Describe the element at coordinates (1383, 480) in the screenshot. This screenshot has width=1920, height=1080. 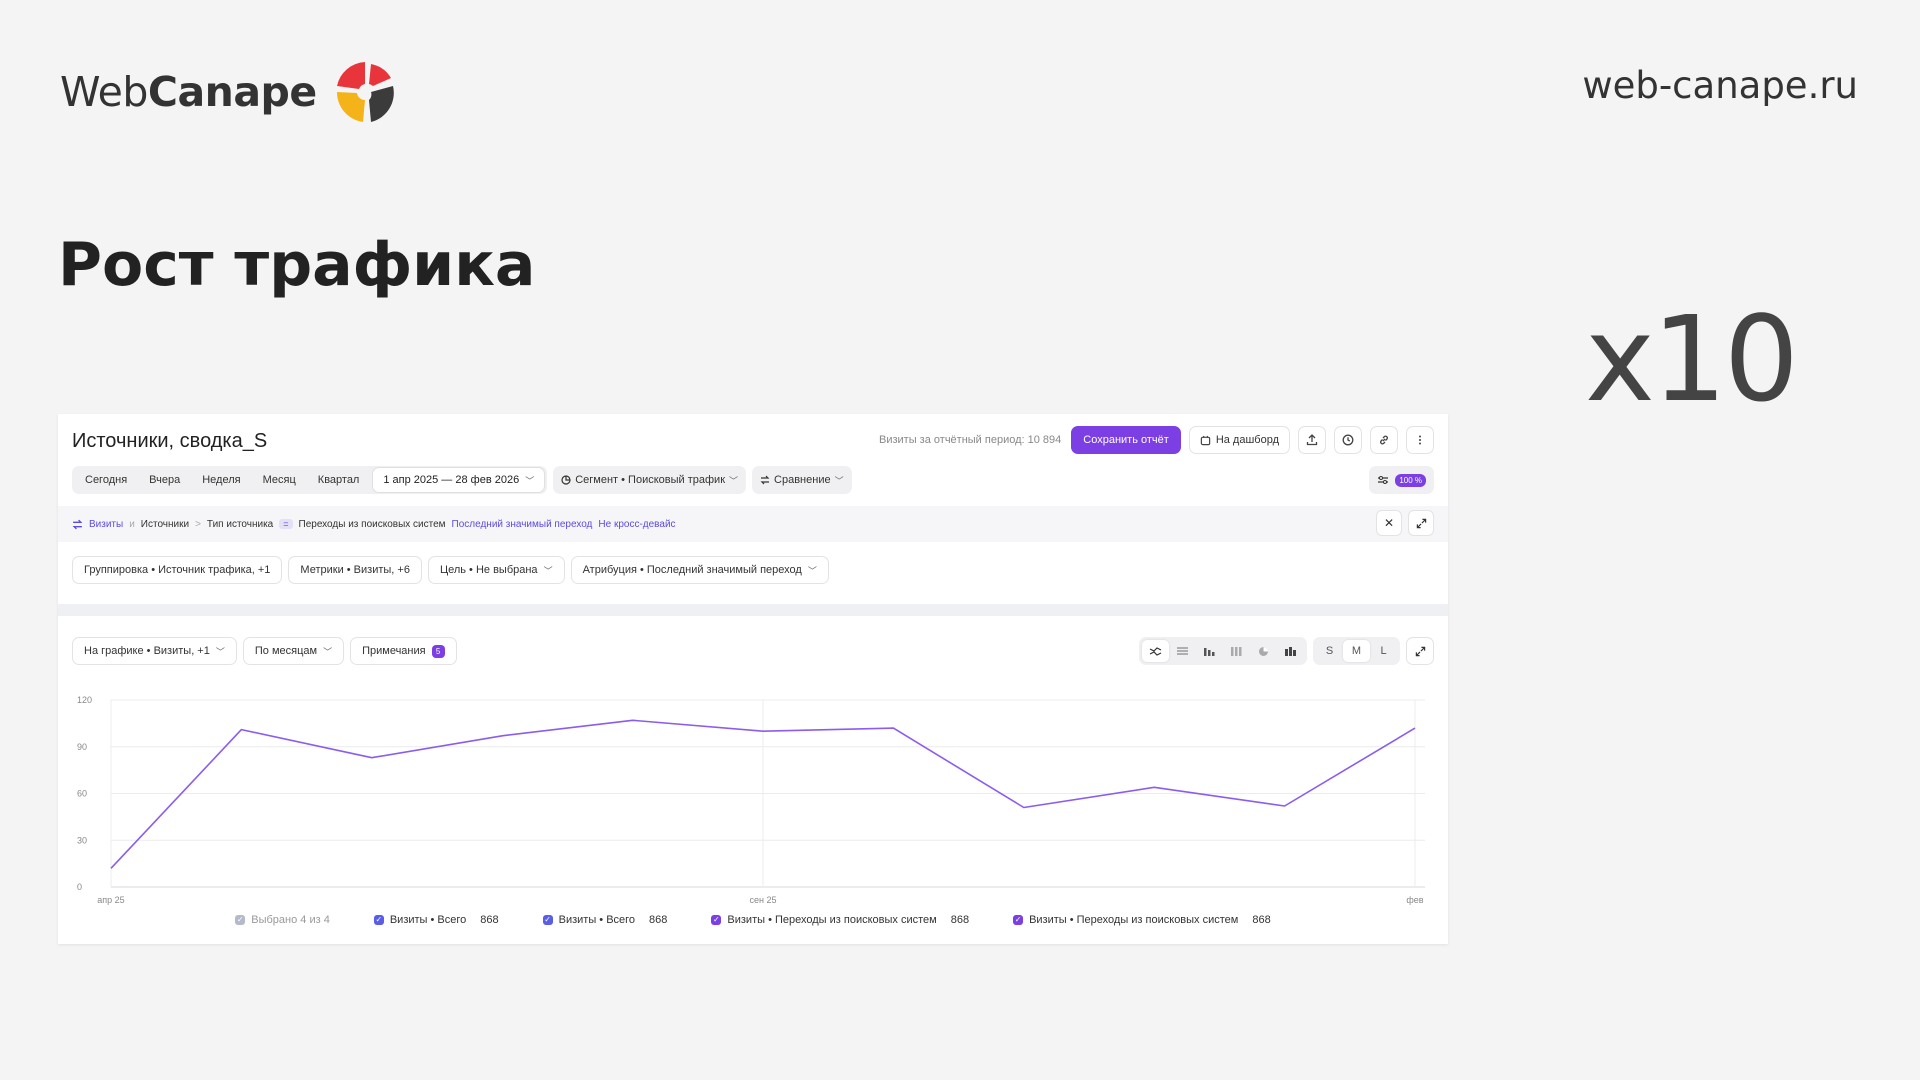
I see `sliders-icon` at that location.